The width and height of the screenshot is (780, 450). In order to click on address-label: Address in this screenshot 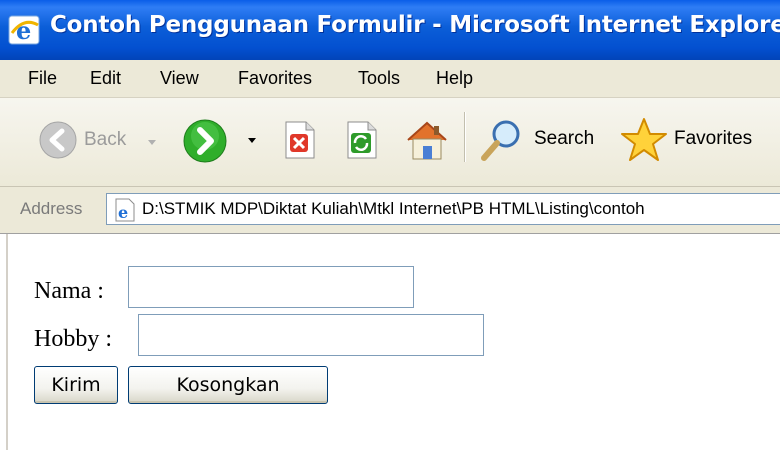, I will do `click(51, 208)`.